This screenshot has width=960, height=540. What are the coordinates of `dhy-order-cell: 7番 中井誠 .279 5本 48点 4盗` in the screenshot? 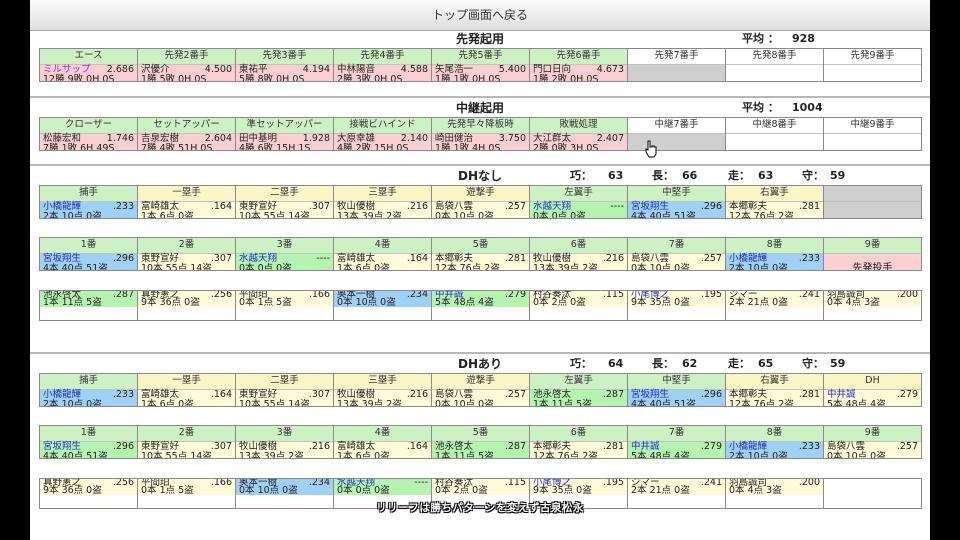 It's located at (676, 442).